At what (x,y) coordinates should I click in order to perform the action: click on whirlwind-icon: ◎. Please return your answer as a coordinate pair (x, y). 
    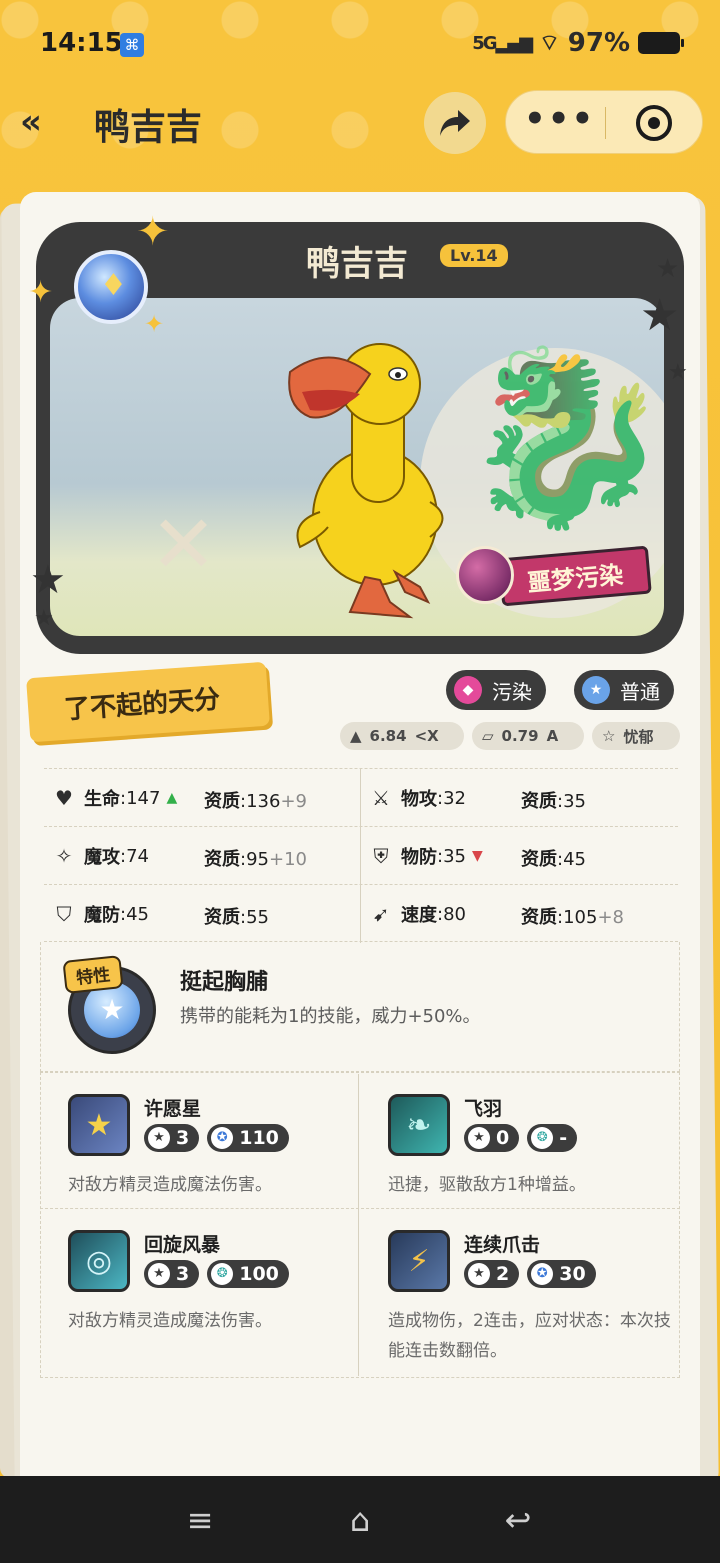
    Looking at the image, I should click on (99, 1261).